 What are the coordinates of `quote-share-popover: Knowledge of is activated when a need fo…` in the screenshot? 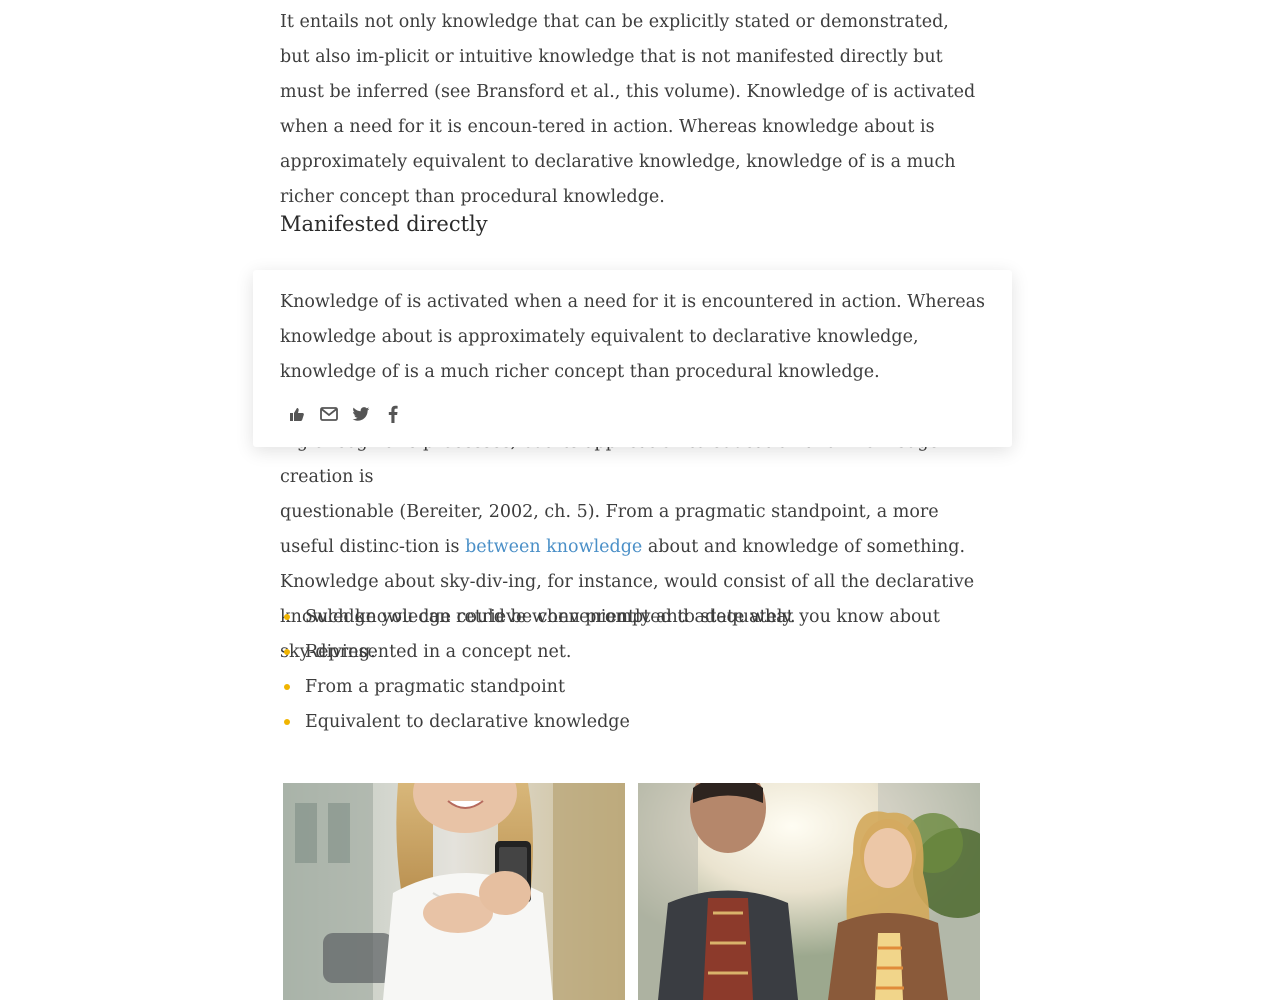 It's located at (632, 358).